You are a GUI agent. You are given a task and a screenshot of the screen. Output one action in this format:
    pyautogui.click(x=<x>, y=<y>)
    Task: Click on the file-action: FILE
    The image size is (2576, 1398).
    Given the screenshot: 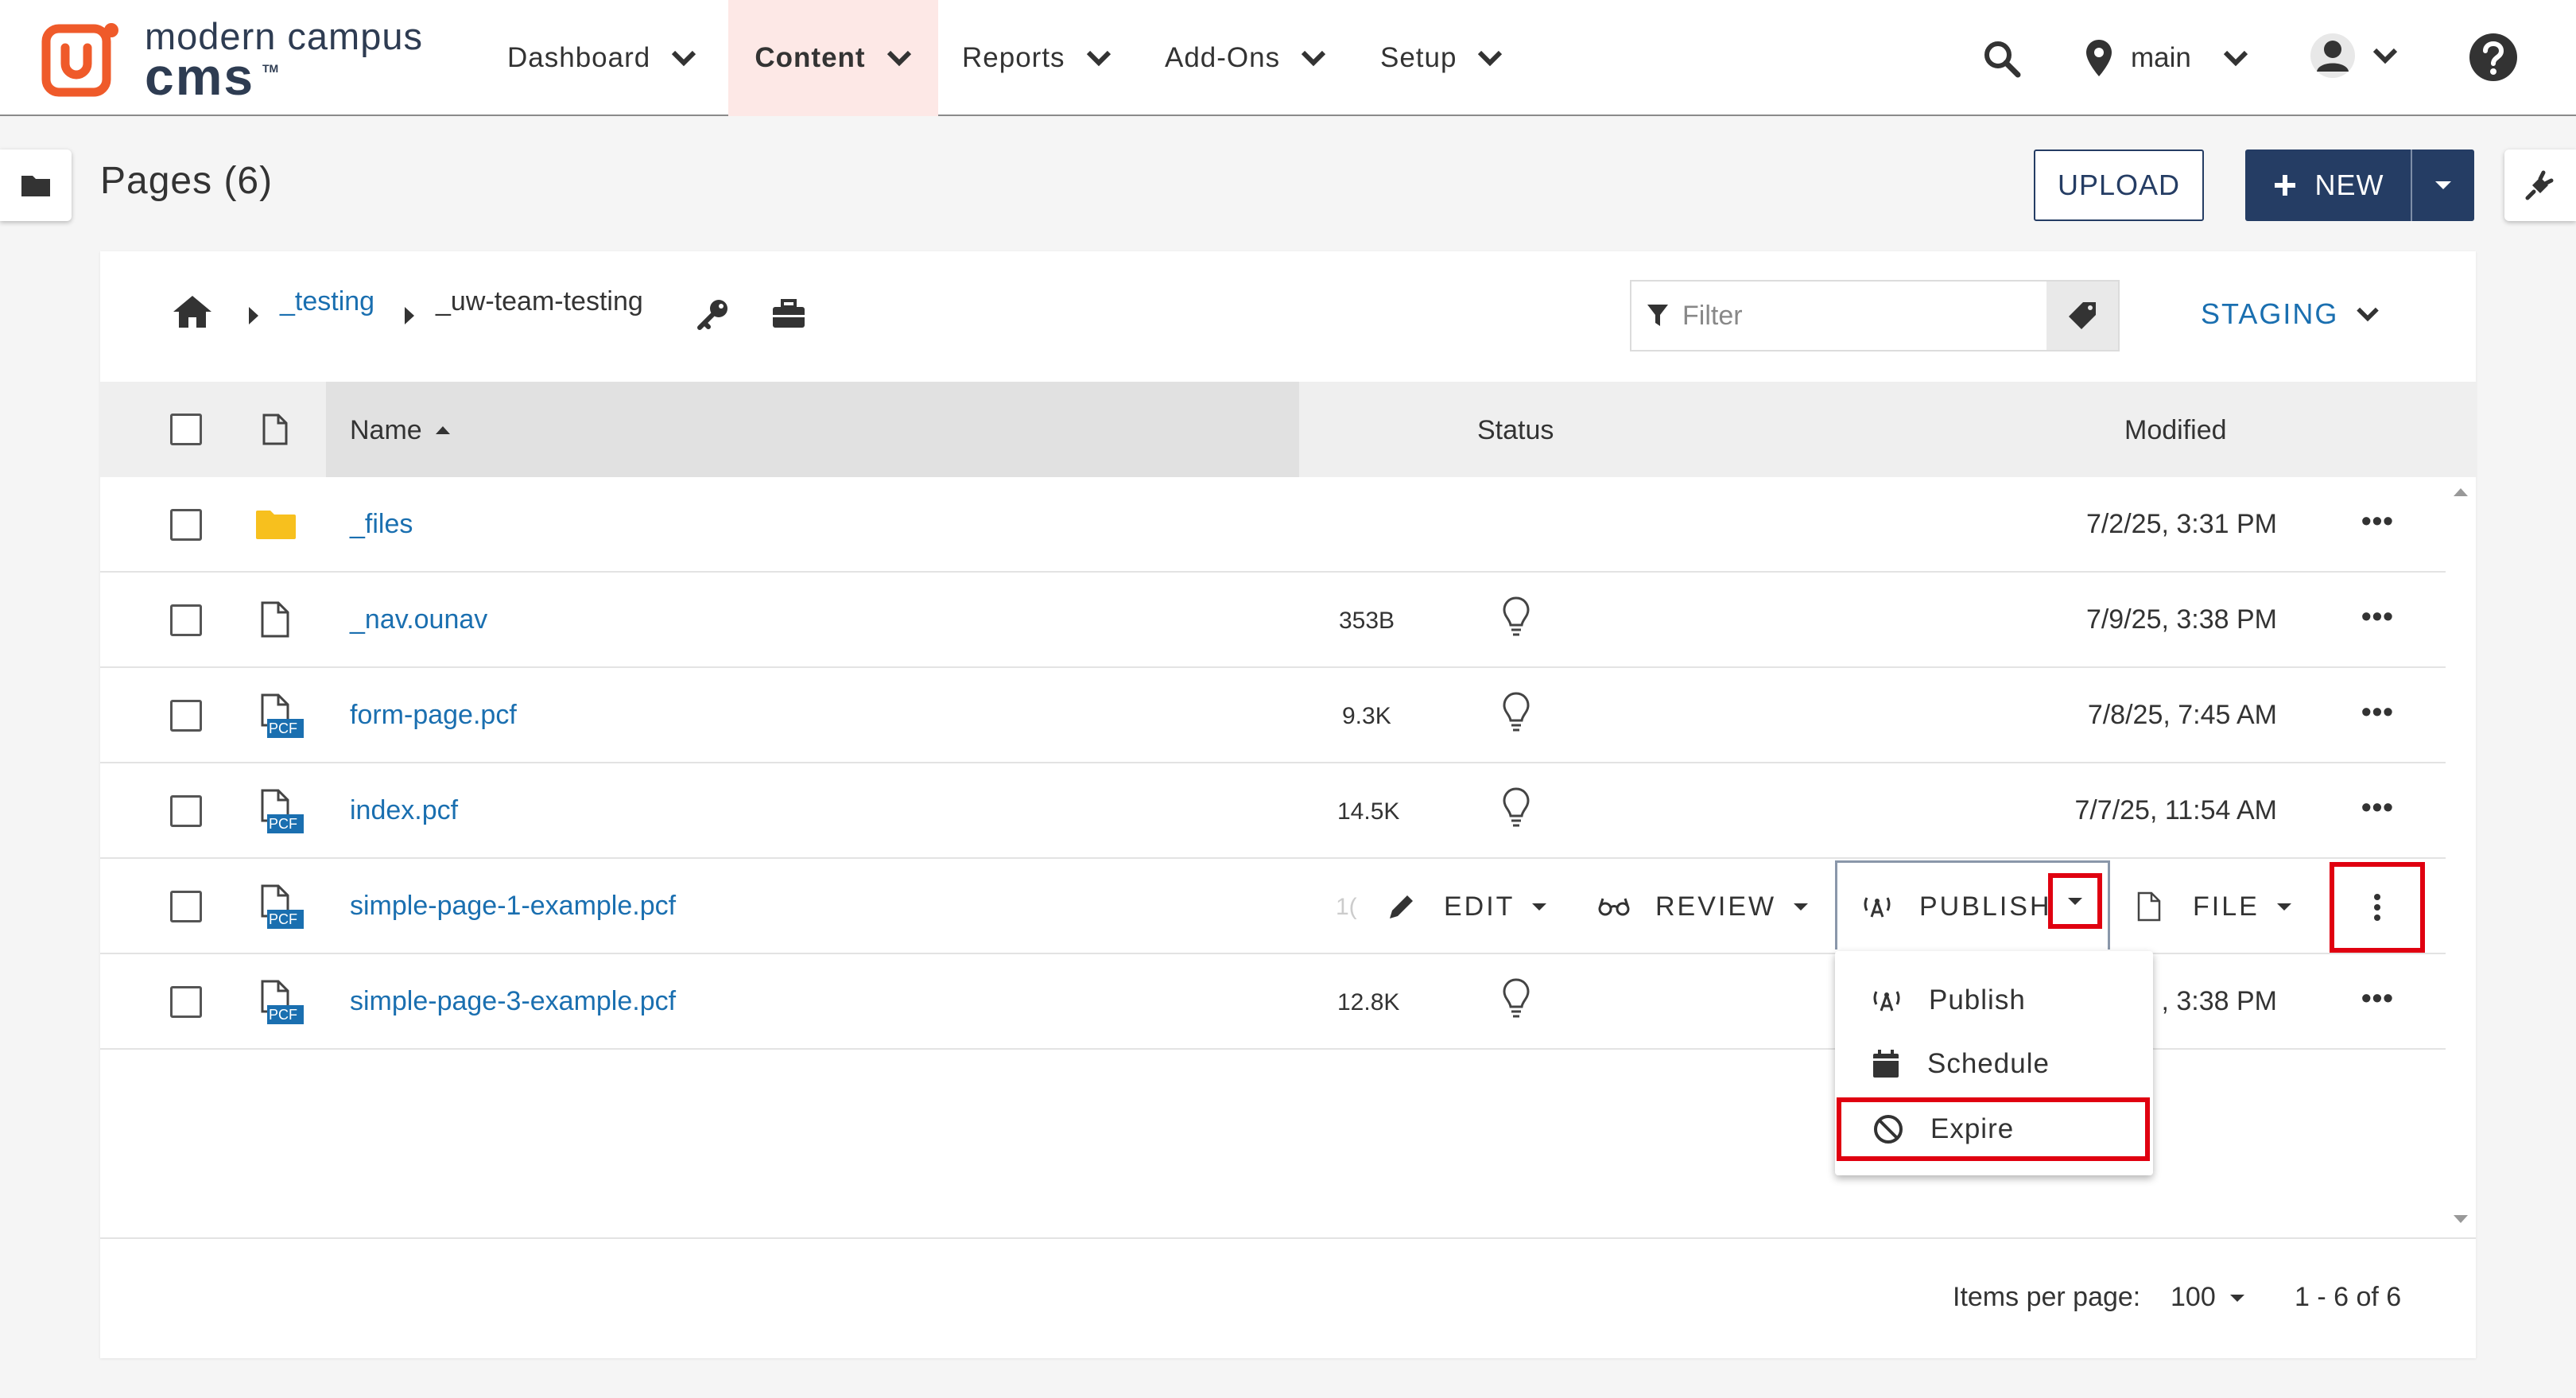 What is the action you would take?
    pyautogui.click(x=2215, y=906)
    